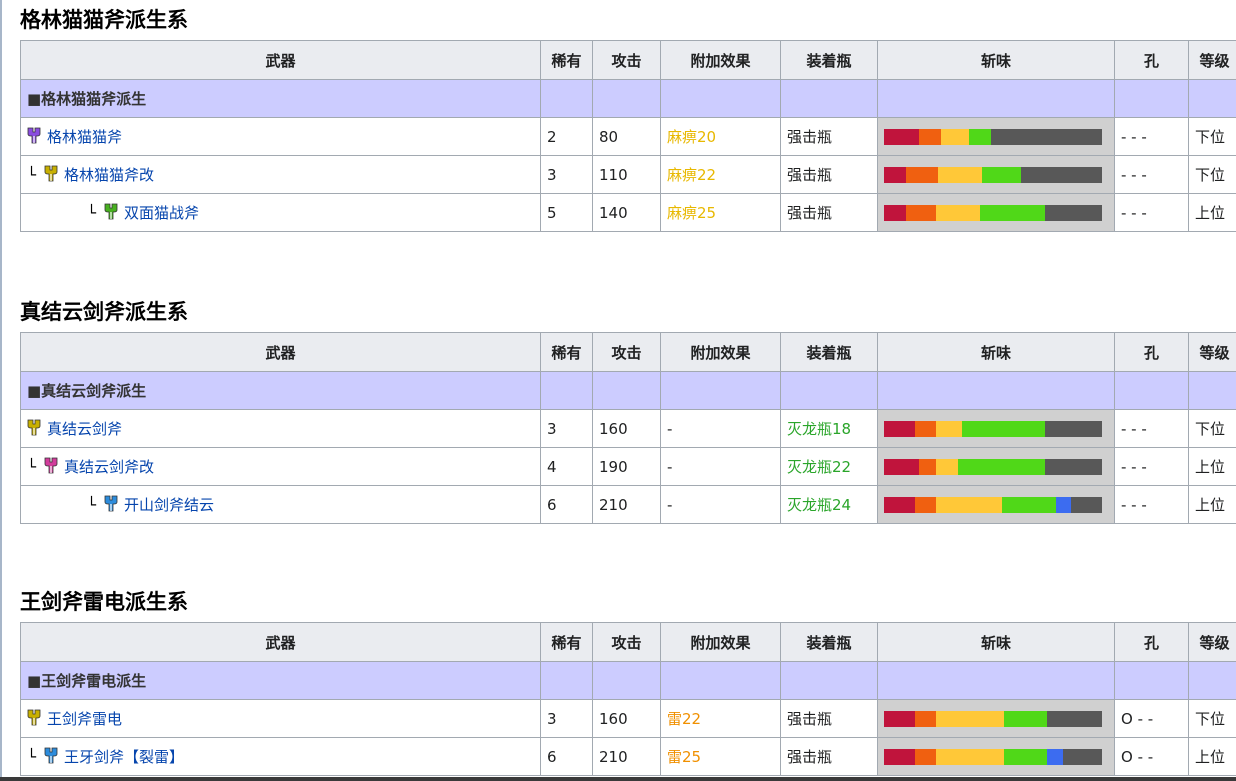 The height and width of the screenshot is (781, 1236). What do you see at coordinates (280, 428) in the screenshot?
I see `weapon-cell: 真结云剑斧` at bounding box center [280, 428].